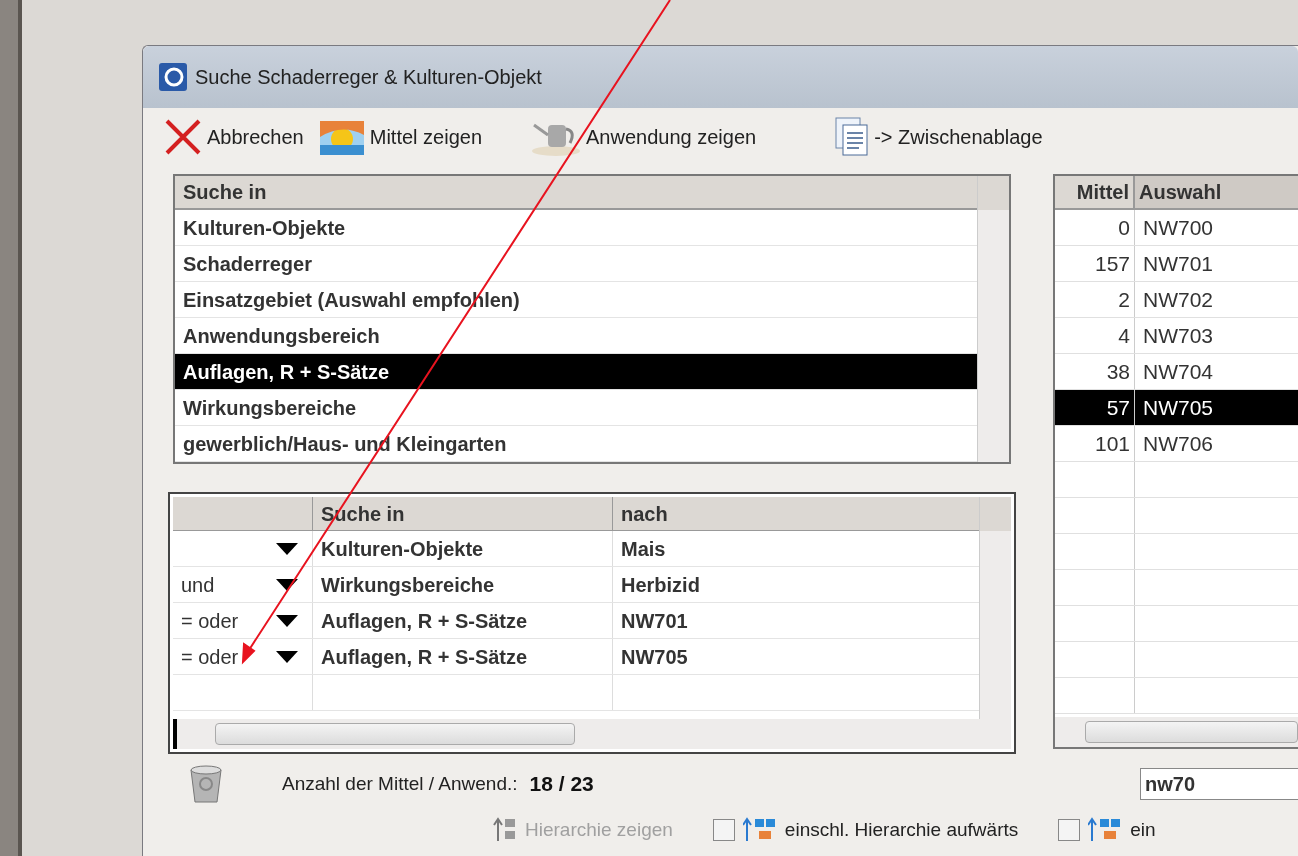 The width and height of the screenshot is (1298, 856). What do you see at coordinates (583, 830) in the screenshot?
I see `hierarchy-button: Hierarchie zeigen` at bounding box center [583, 830].